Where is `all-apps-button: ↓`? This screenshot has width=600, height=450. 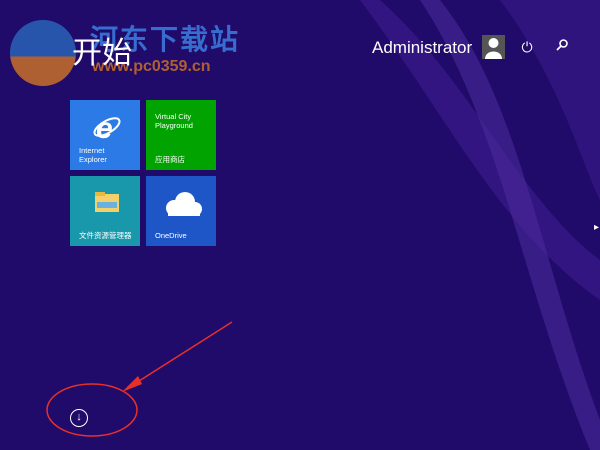 all-apps-button: ↓ is located at coordinates (79, 418).